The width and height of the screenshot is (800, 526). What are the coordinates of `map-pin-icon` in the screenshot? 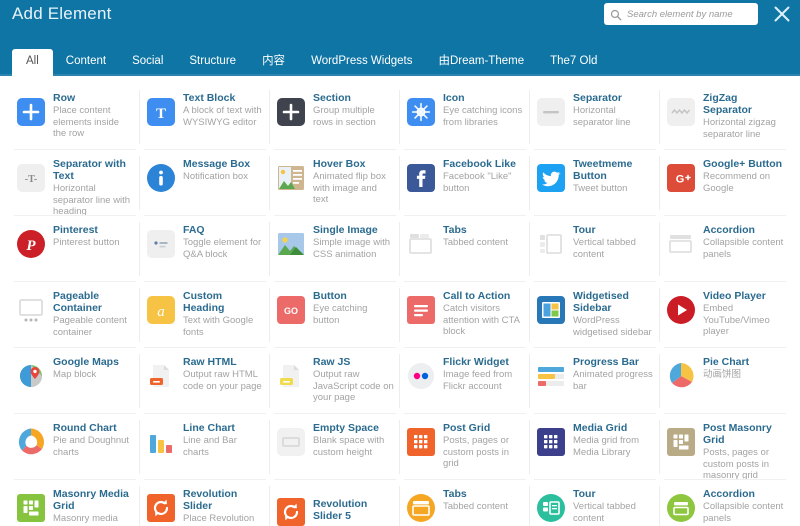 It's located at (31, 376).